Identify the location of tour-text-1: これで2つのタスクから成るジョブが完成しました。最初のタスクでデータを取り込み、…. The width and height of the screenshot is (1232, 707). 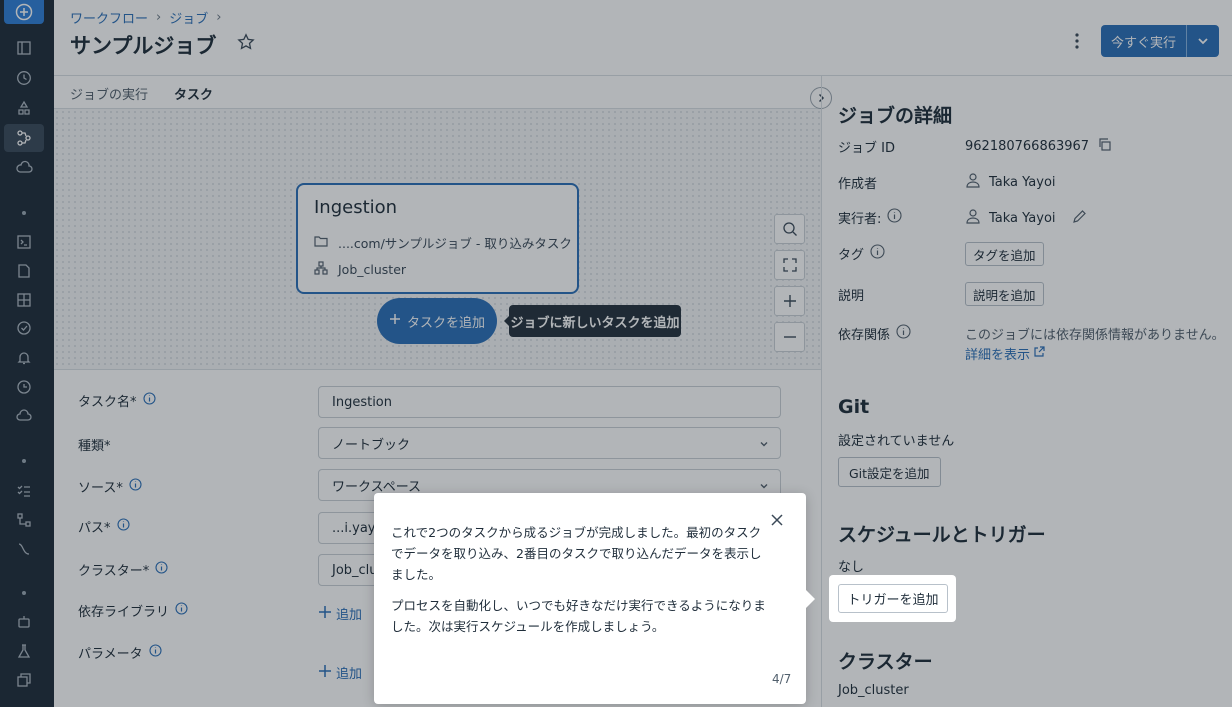
(576, 553).